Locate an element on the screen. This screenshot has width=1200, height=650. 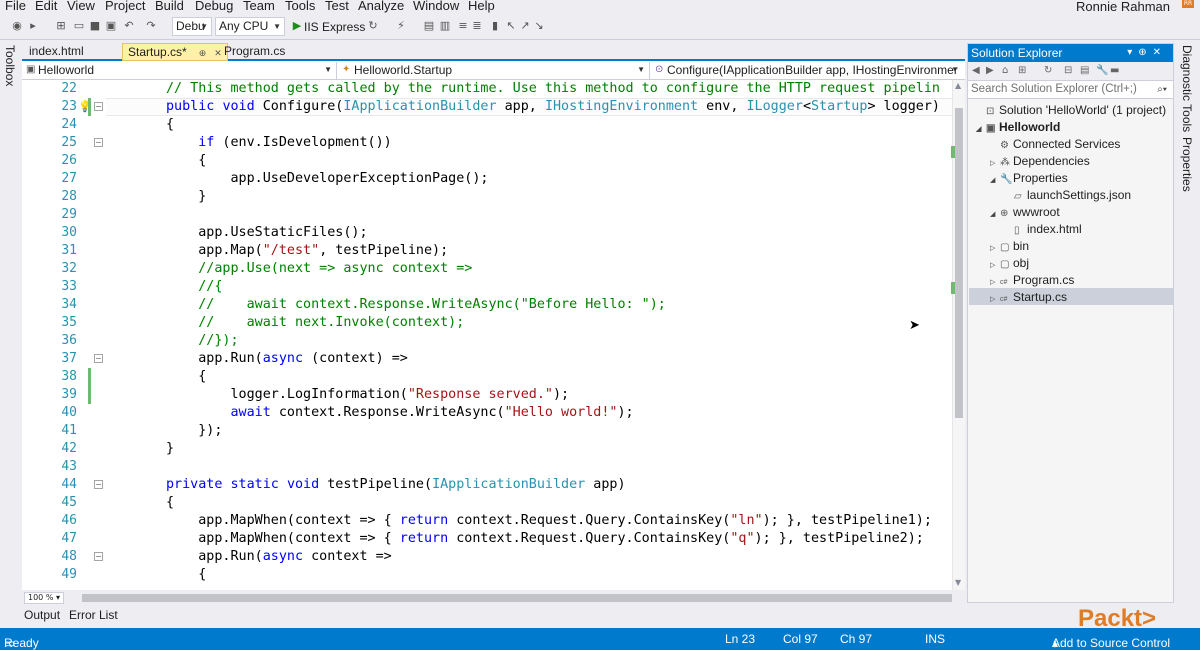
code-token: ); is located at coordinates (625, 412).